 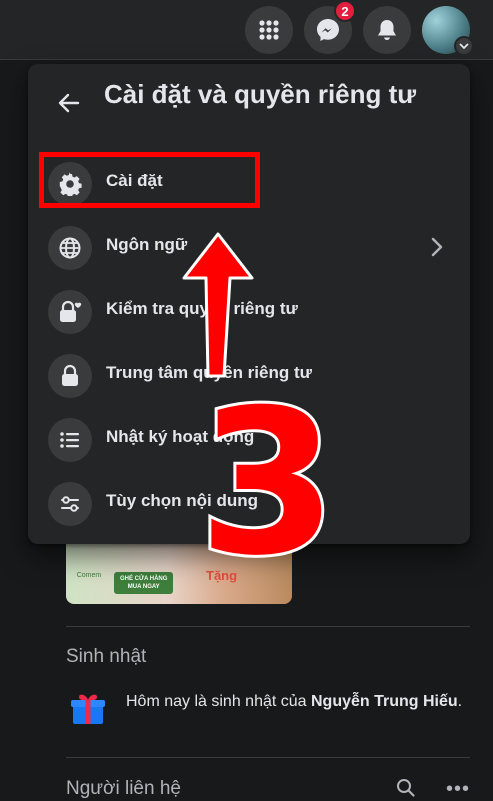 What do you see at coordinates (249, 183) in the screenshot?
I see `menu-item-settings: Cài đặt` at bounding box center [249, 183].